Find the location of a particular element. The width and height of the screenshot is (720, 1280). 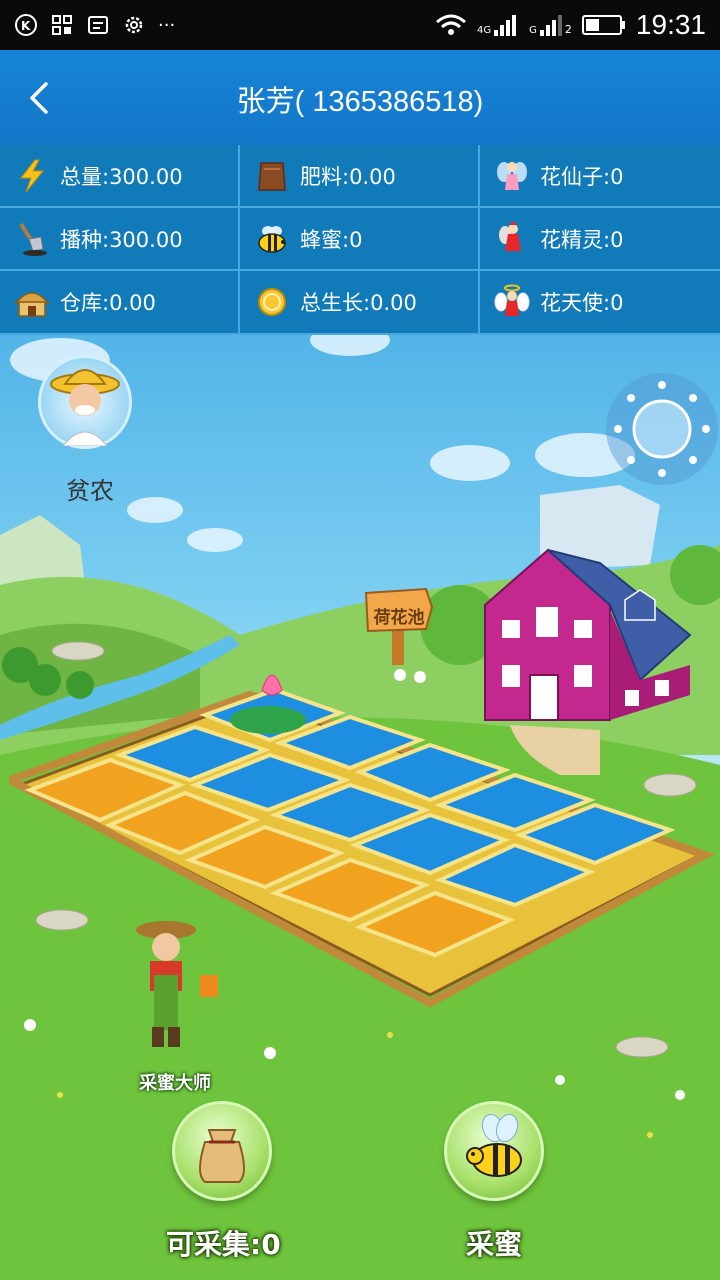

lightning-icon is located at coordinates (32, 176).